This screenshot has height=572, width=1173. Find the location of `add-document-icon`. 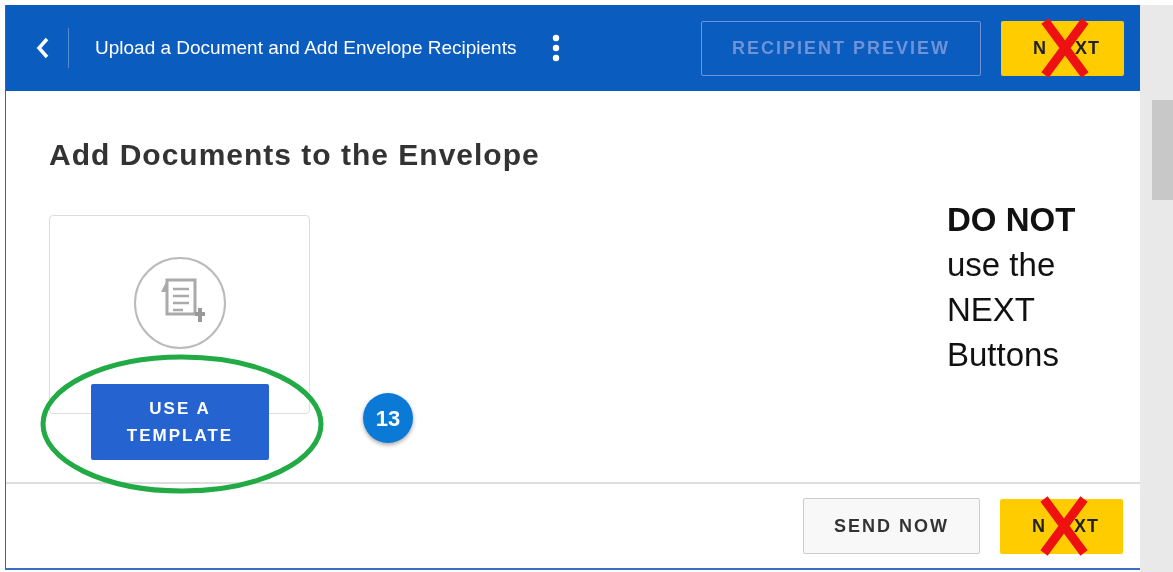

add-document-icon is located at coordinates (179, 303).